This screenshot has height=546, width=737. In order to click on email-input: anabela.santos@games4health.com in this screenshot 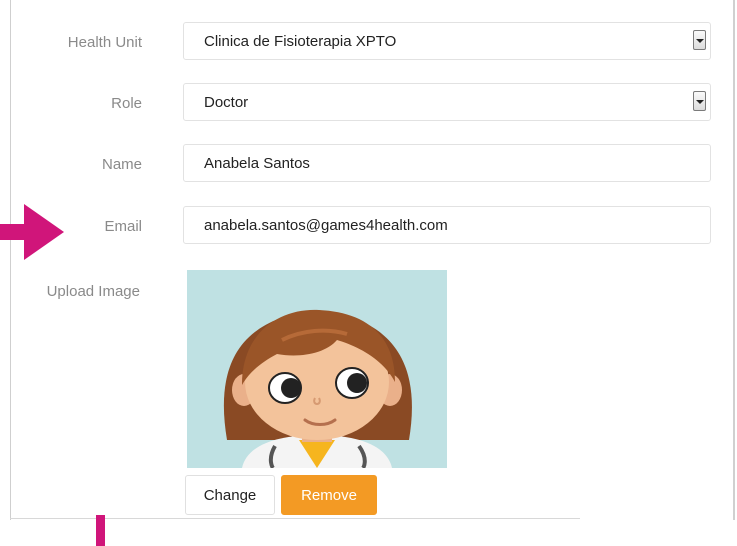, I will do `click(447, 225)`.